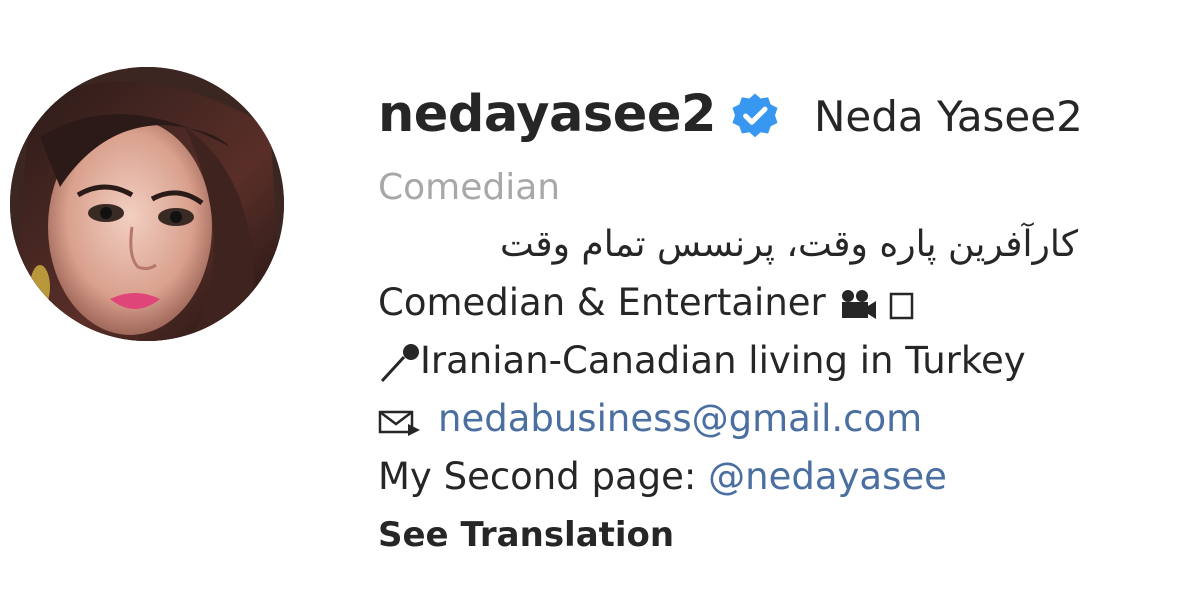 The image size is (1200, 600). I want to click on second-page-mention-link: @nedayasee, so click(827, 476).